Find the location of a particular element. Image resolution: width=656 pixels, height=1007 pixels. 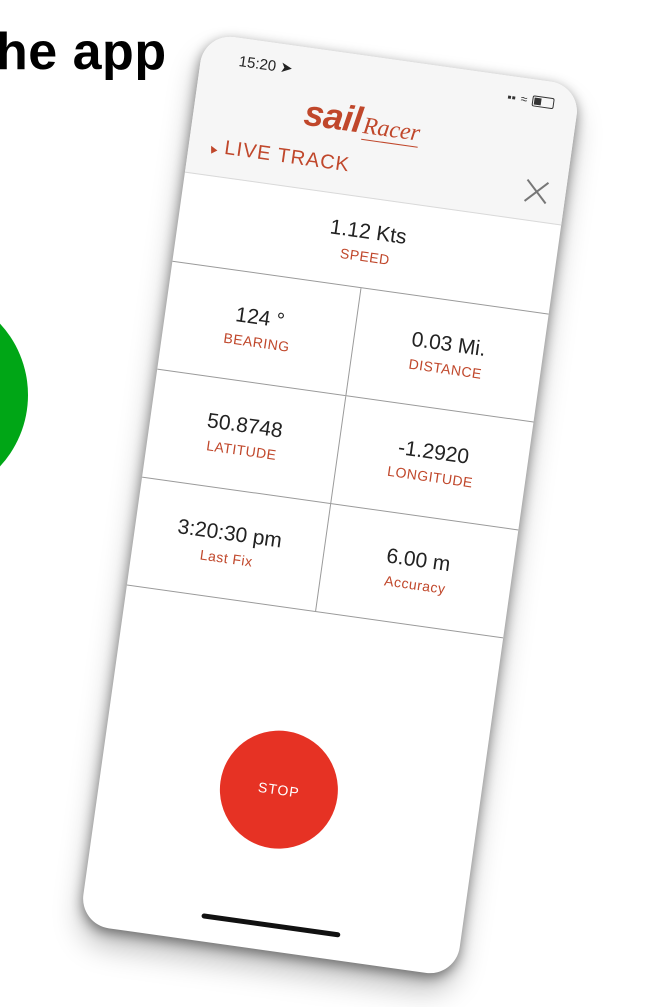

sailracer-logo: sailRacer is located at coordinates (362, 121).